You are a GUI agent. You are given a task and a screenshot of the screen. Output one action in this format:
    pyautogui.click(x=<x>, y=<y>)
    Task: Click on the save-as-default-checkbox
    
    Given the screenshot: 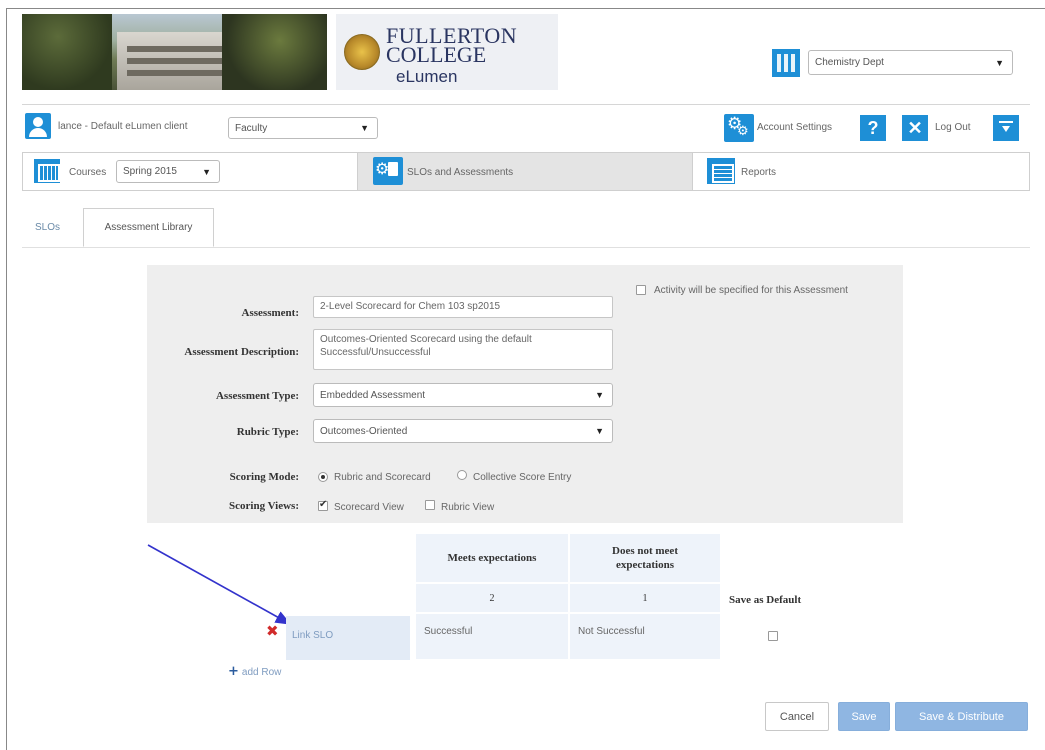 What is the action you would take?
    pyautogui.click(x=773, y=636)
    